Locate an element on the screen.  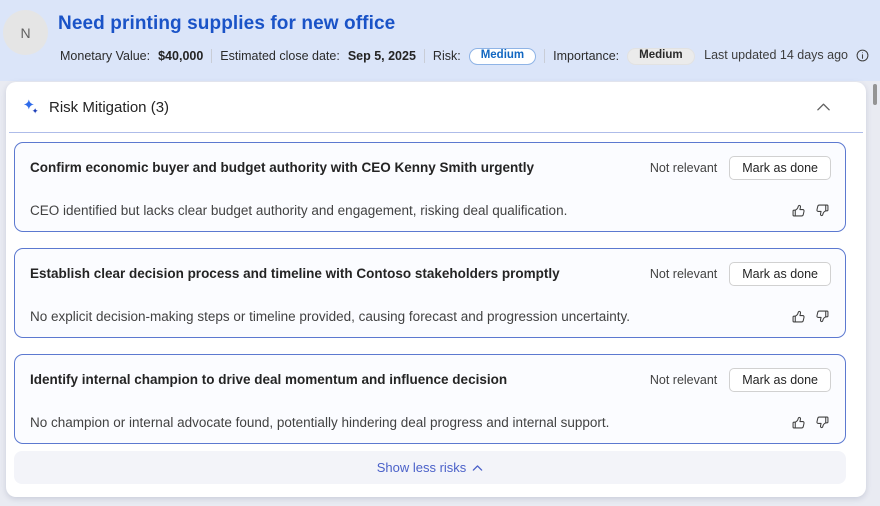
section-title: Risk Mitigation (3) is located at coordinates (109, 107).